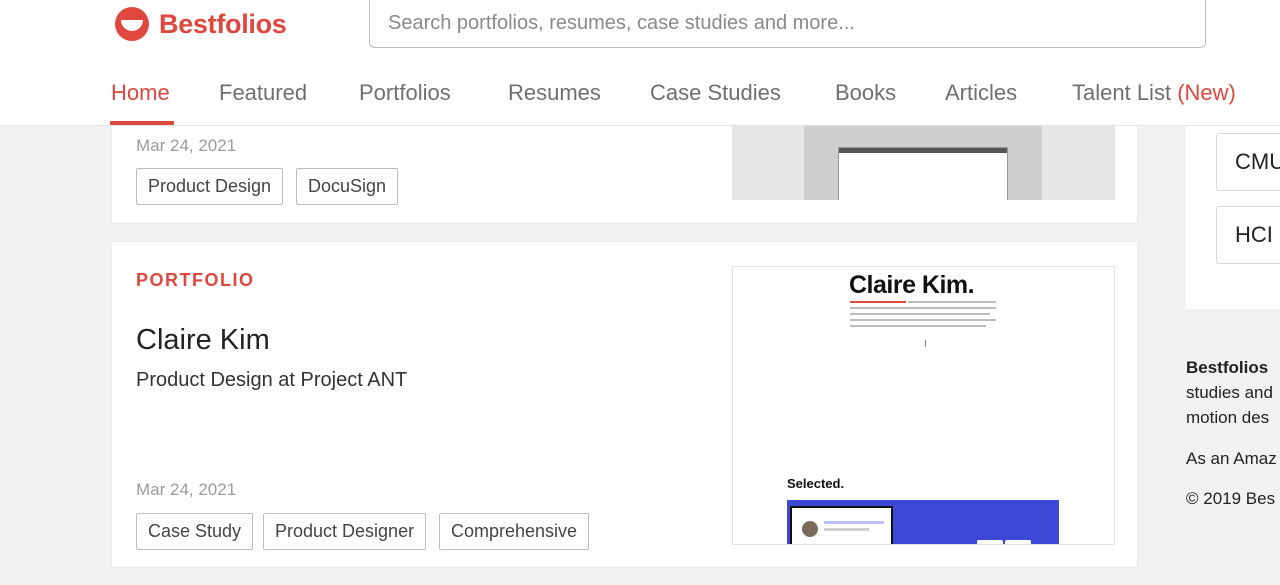 The width and height of the screenshot is (1280, 585). Describe the element at coordinates (981, 93) in the screenshot. I see `nav-articles: Articles` at that location.